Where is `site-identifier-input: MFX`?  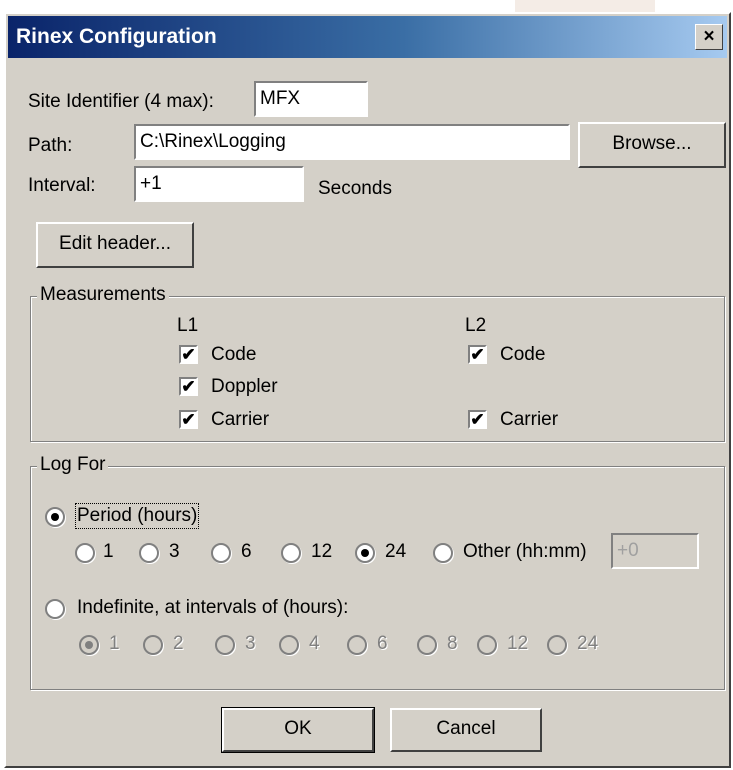 site-identifier-input: MFX is located at coordinates (311, 99).